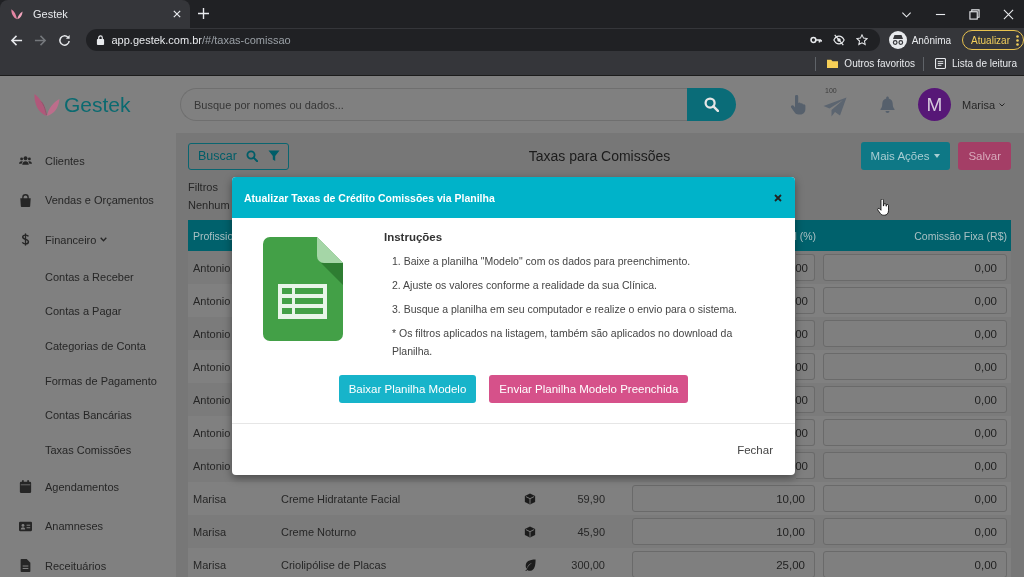 Image resolution: width=1024 pixels, height=577 pixels. What do you see at coordinates (25, 526) in the screenshot?
I see `id-card-icon` at bounding box center [25, 526].